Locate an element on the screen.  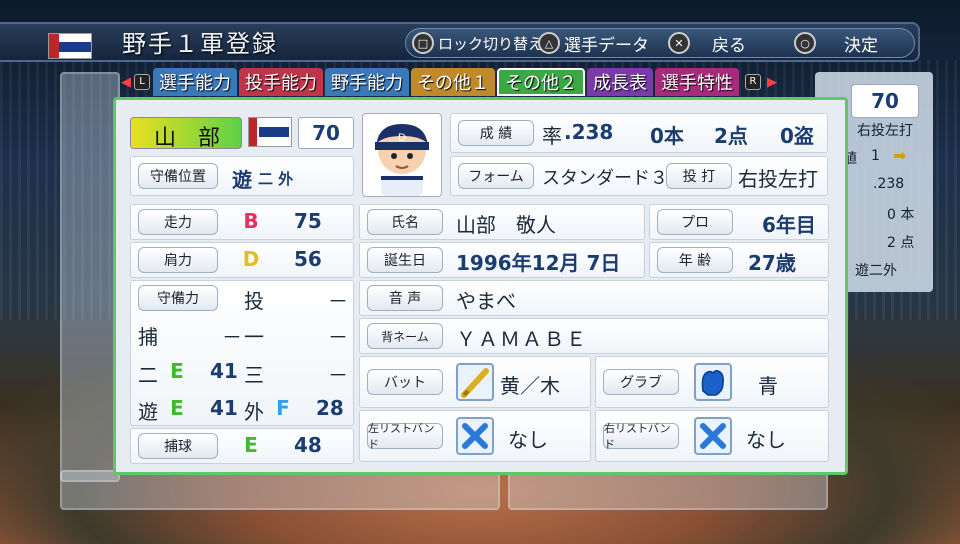
age: 27歳 is located at coordinates (772, 263).